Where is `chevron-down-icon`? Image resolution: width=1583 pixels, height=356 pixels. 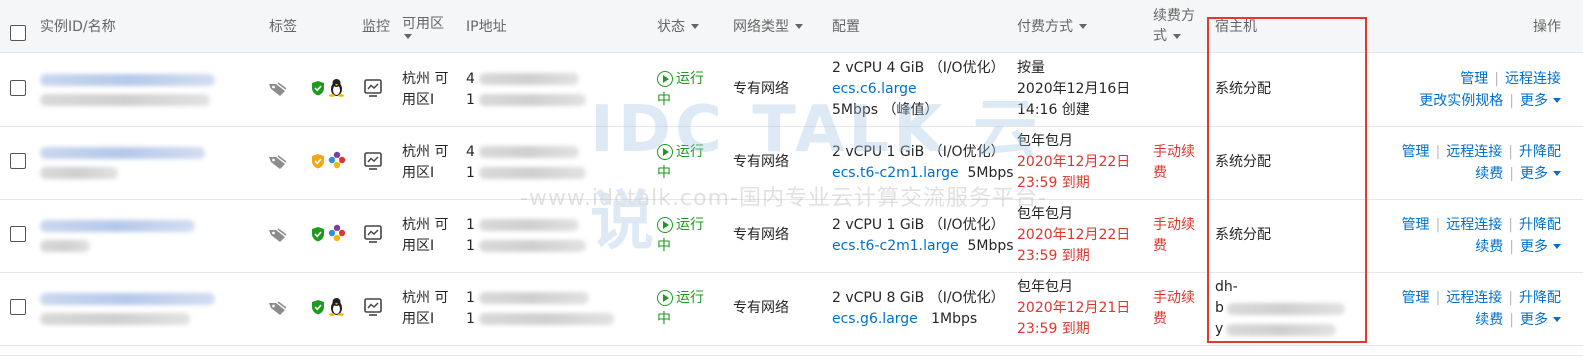 chevron-down-icon is located at coordinates (1557, 246).